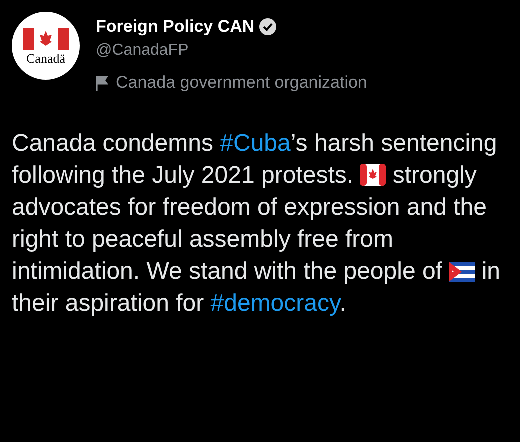 The height and width of the screenshot is (442, 520). What do you see at coordinates (102, 83) in the screenshot?
I see `flag-icon` at bounding box center [102, 83].